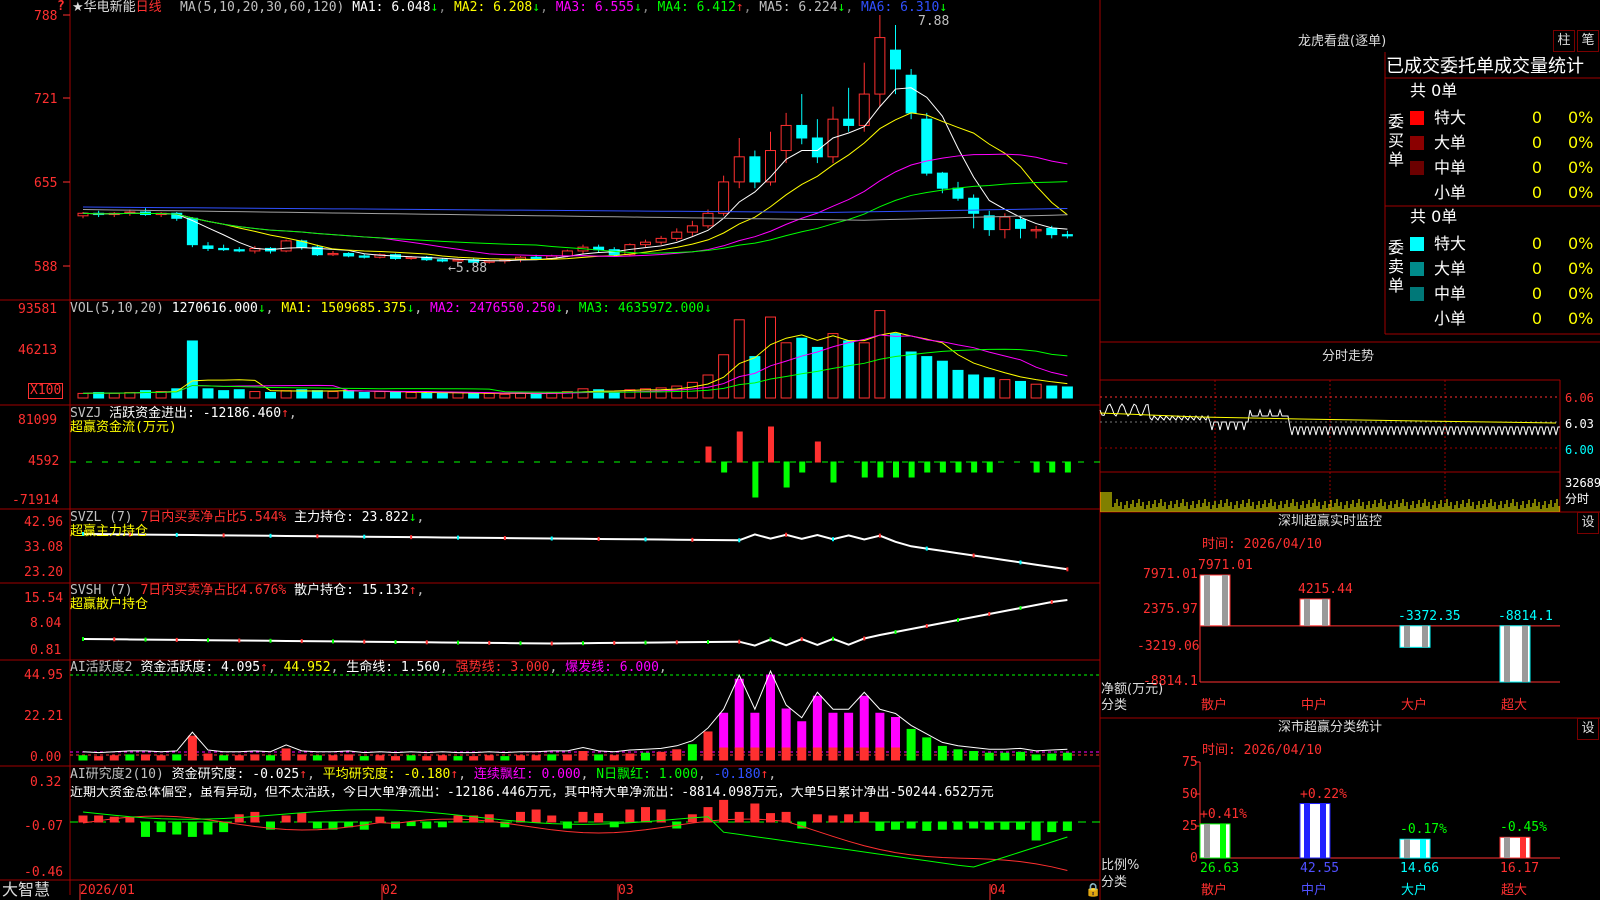  What do you see at coordinates (1420, 868) in the screenshot?
I see `szc-value-label: 14.66` at bounding box center [1420, 868].